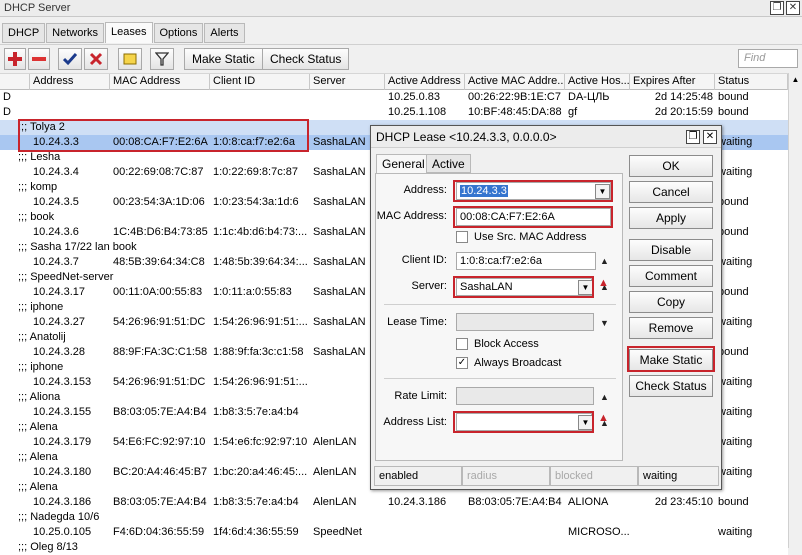 Image resolution: width=802 pixels, height=555 pixels. I want to click on col-expires: Expires After, so click(672, 82).